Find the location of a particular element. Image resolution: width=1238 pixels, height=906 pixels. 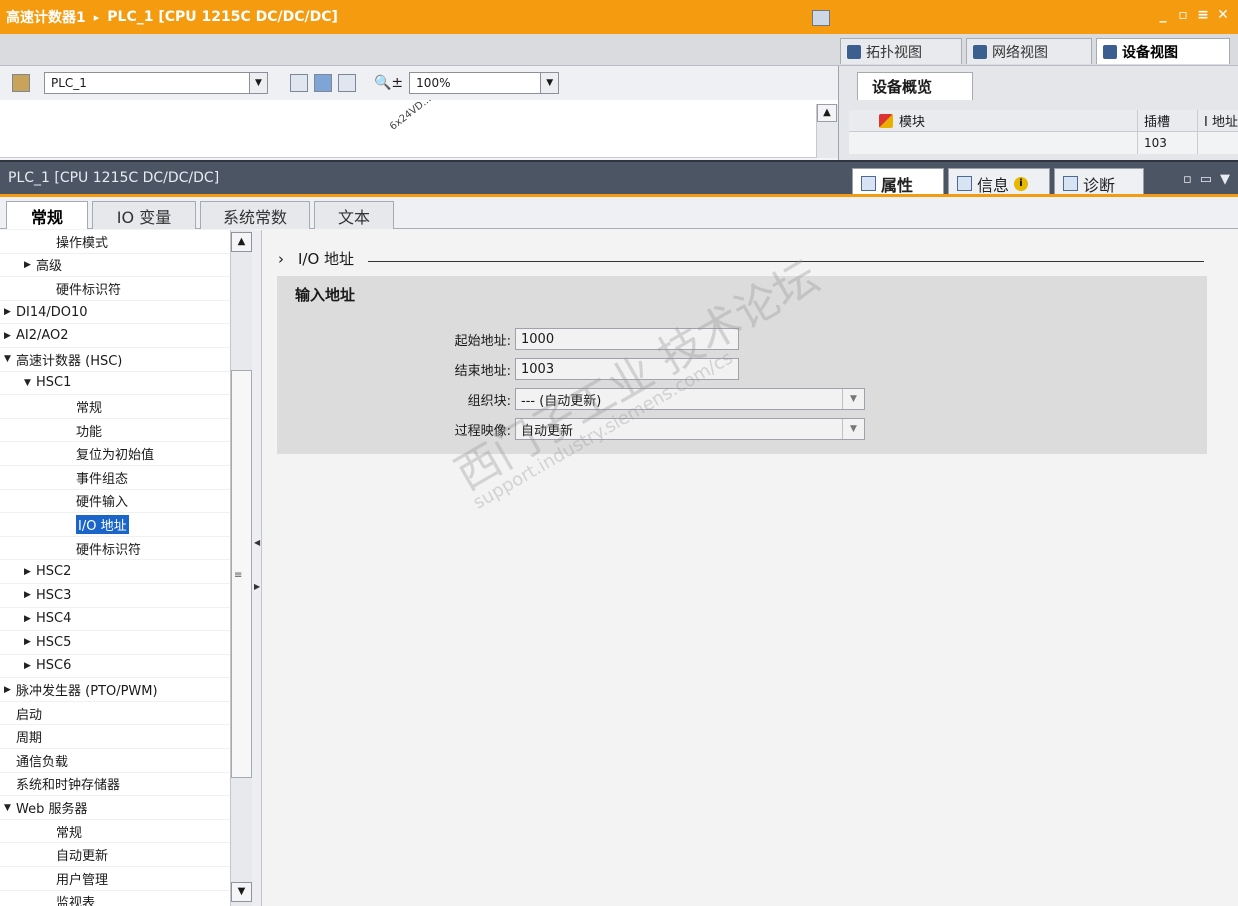

tree-item: ▶ HSC4 is located at coordinates (115, 620).